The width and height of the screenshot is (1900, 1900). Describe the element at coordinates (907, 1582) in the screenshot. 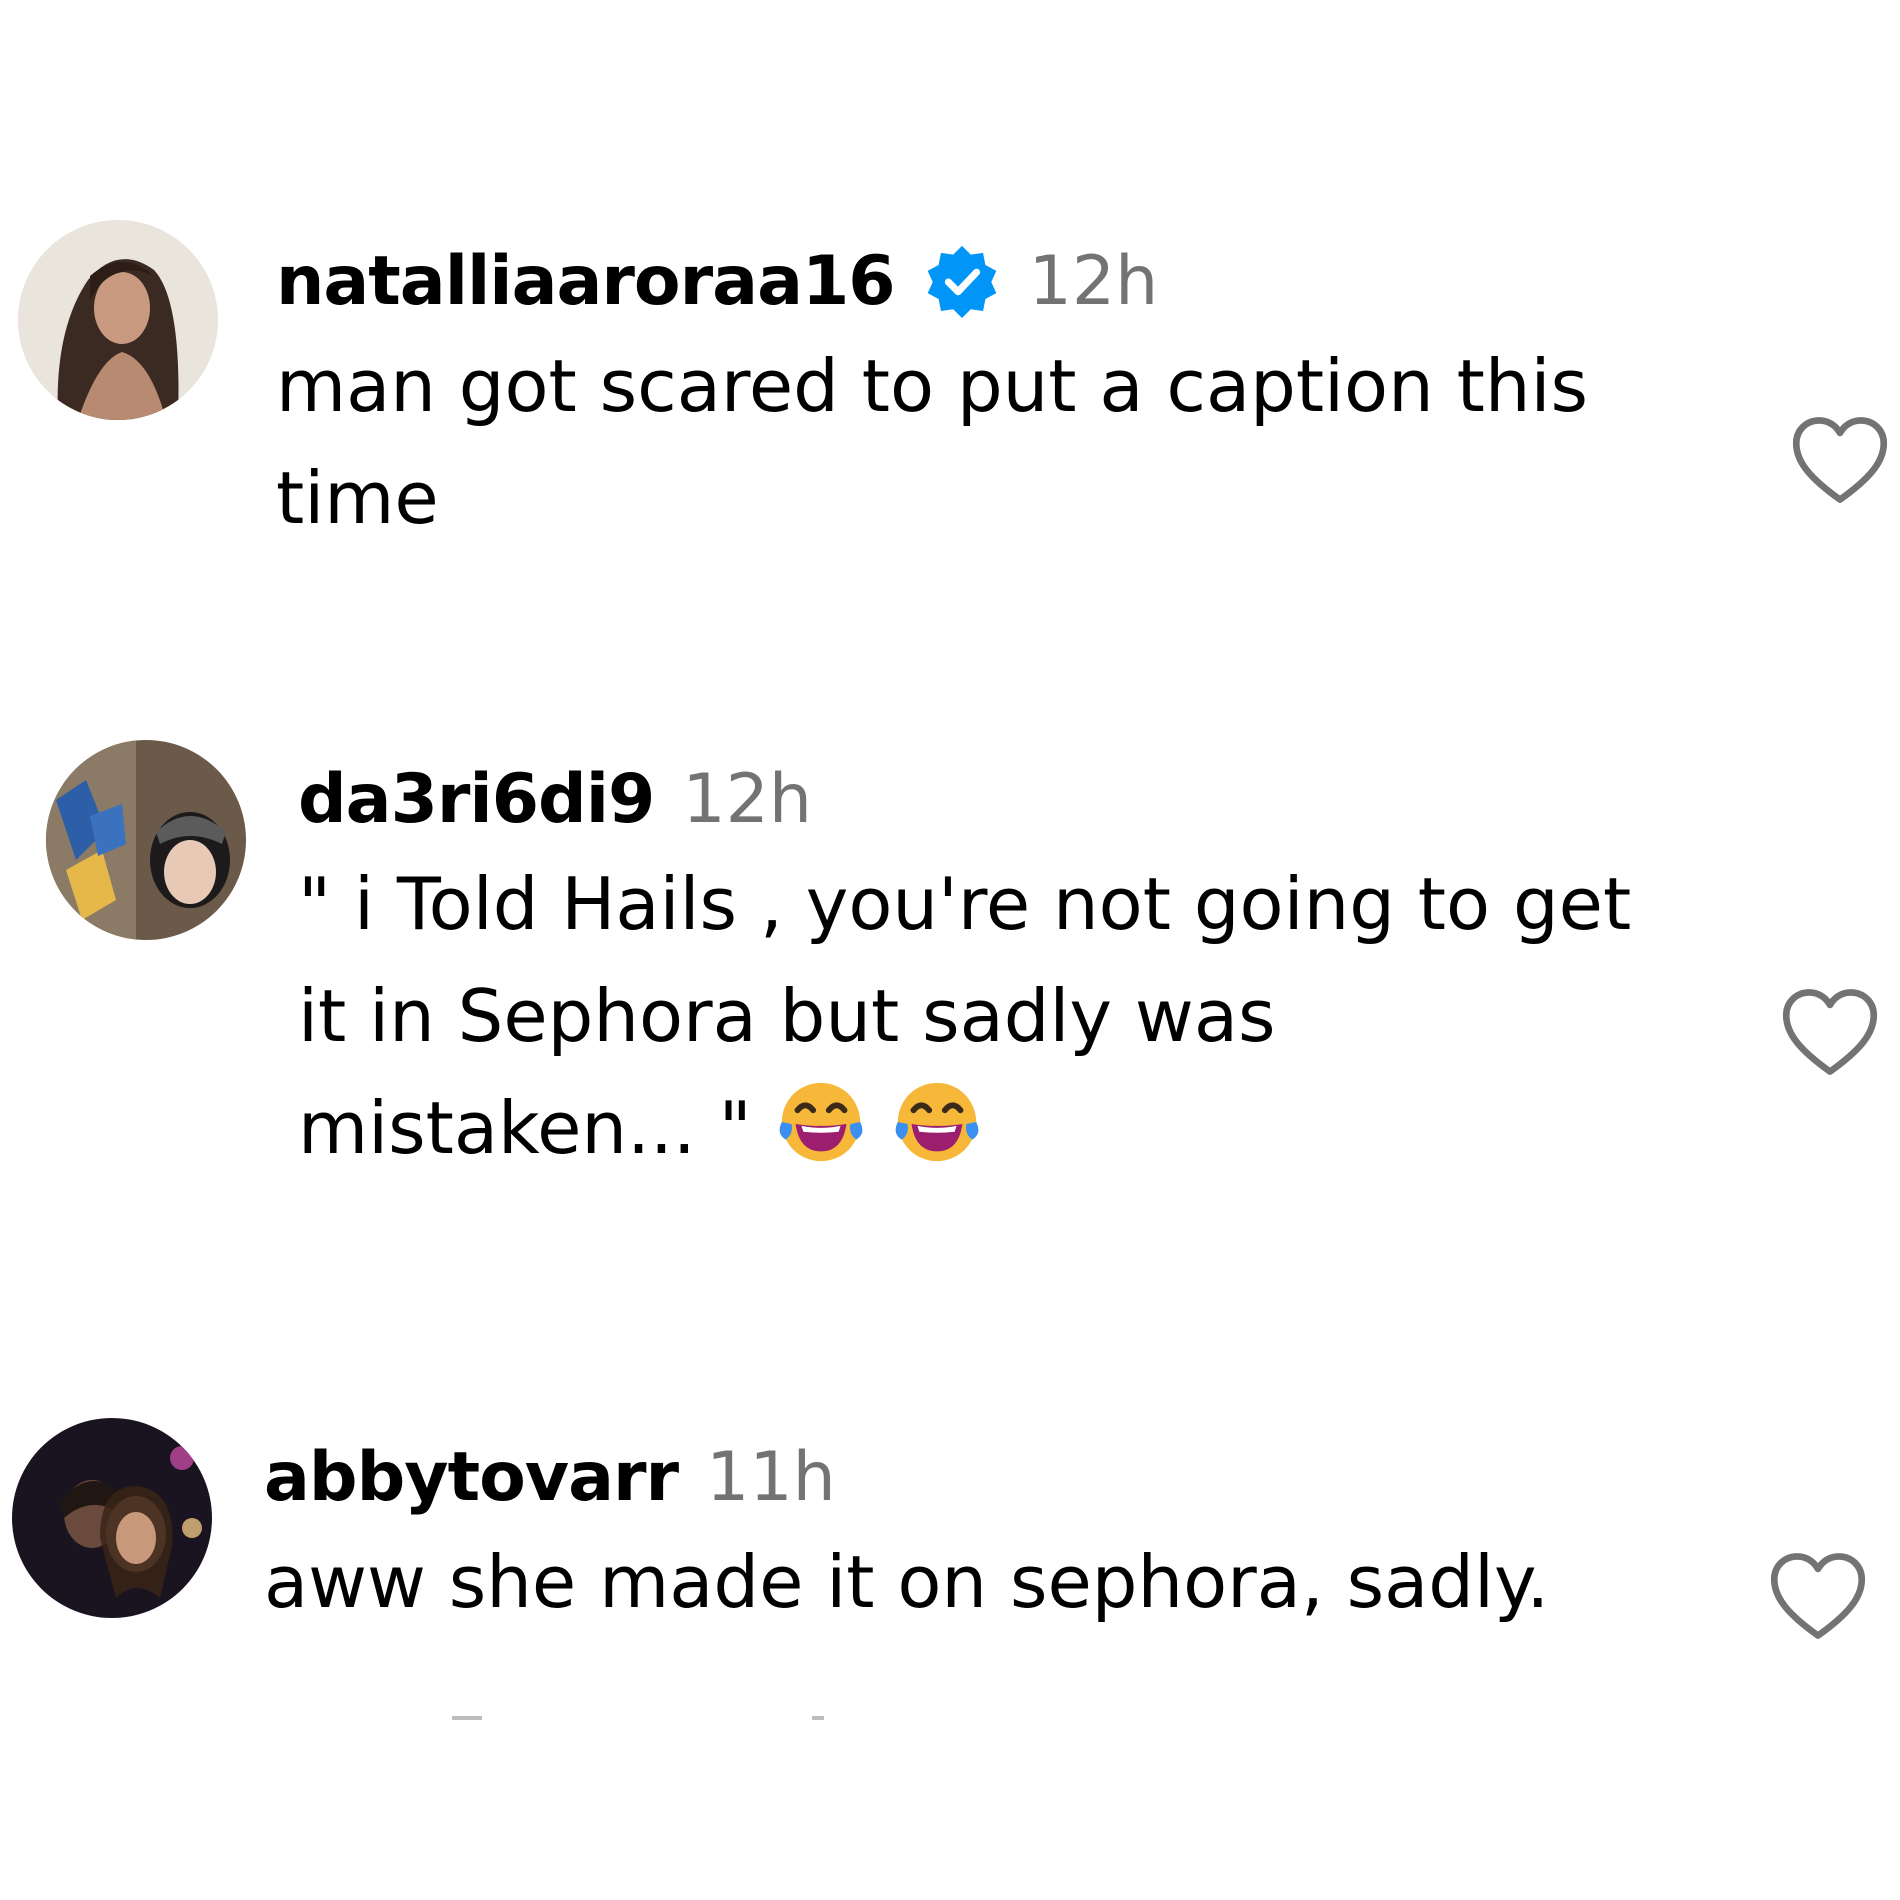

I see `comment-text-content: aww she made it on sephora, sadly.` at that location.